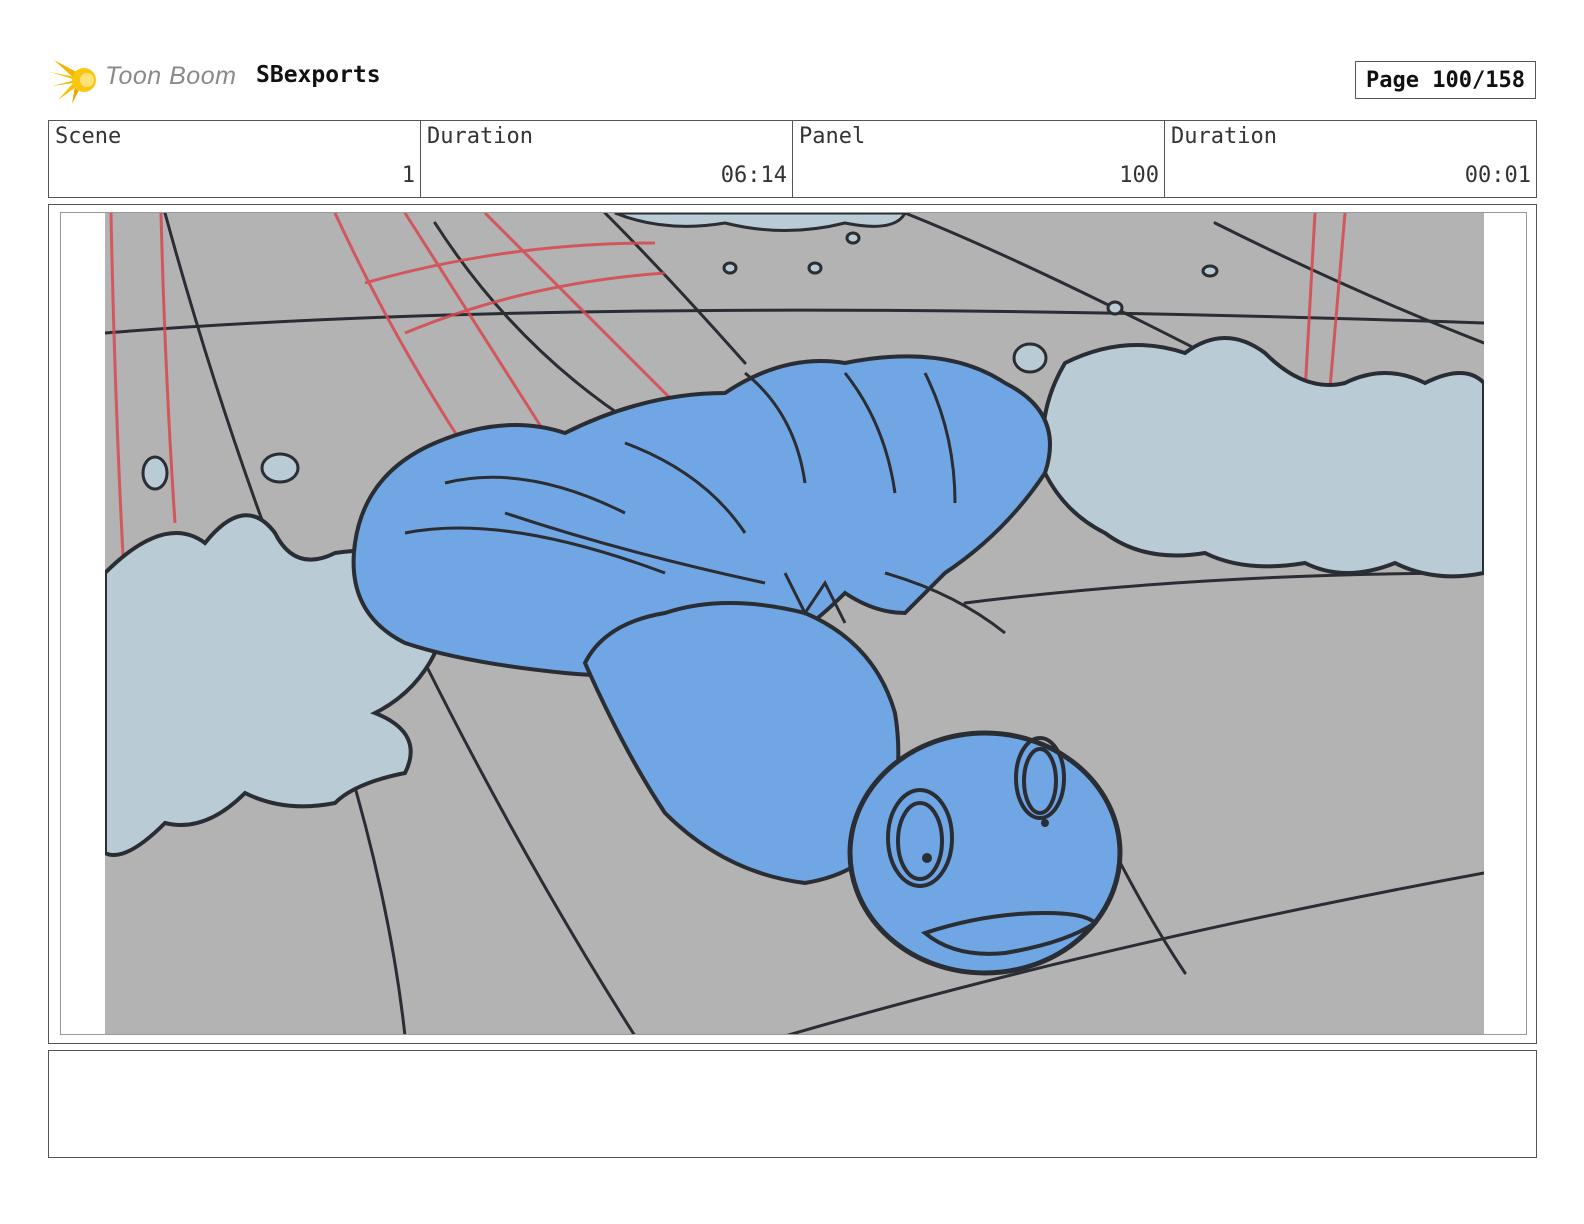  What do you see at coordinates (1497, 175) in the screenshot?
I see `panel-duration-value: 00:01` at bounding box center [1497, 175].